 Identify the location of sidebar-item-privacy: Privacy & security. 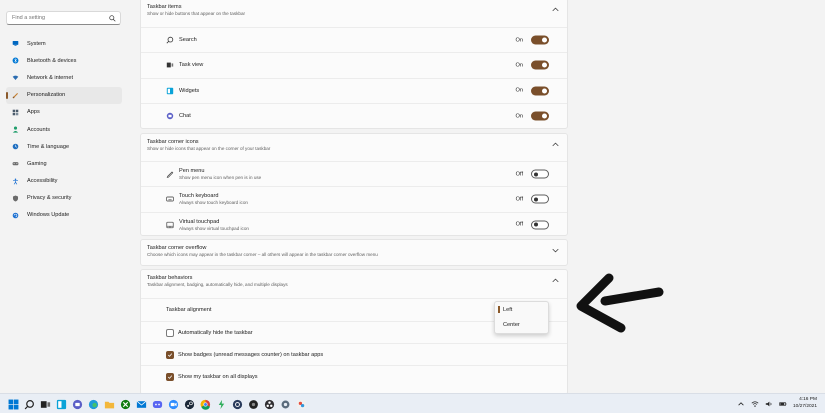
(64, 198).